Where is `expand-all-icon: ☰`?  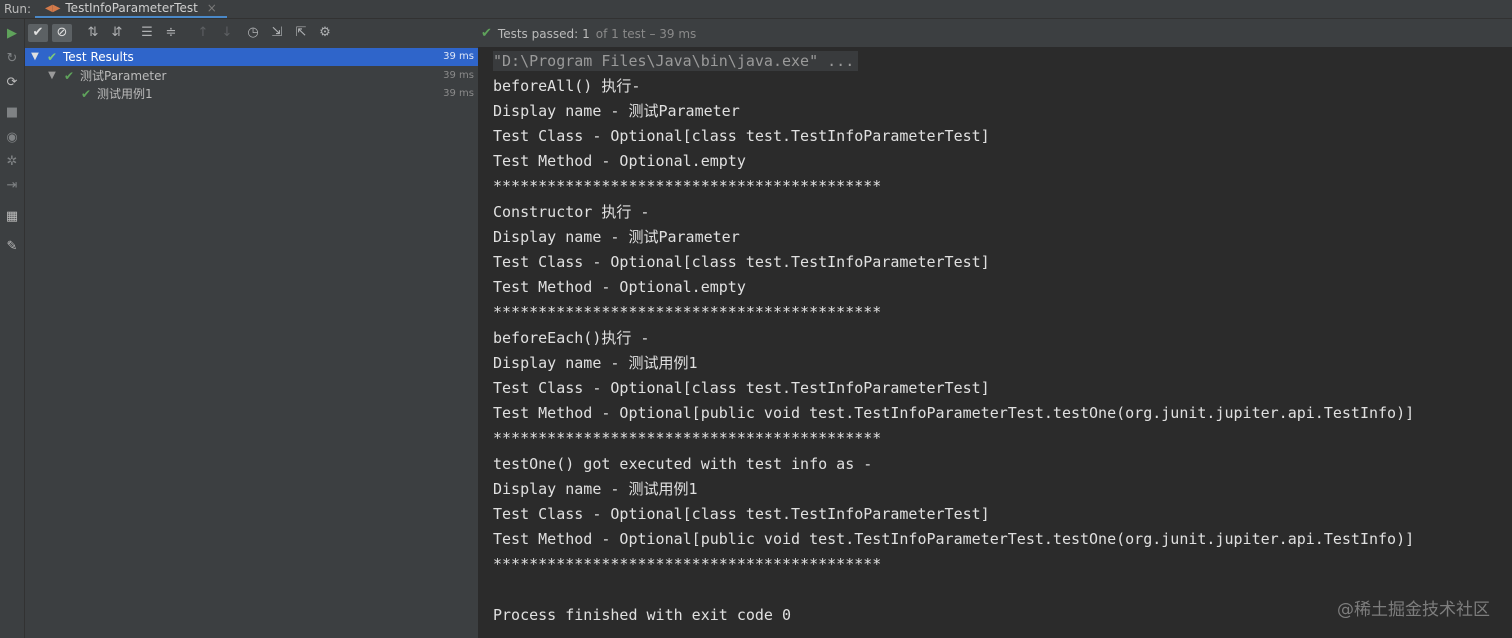 expand-all-icon: ☰ is located at coordinates (147, 33).